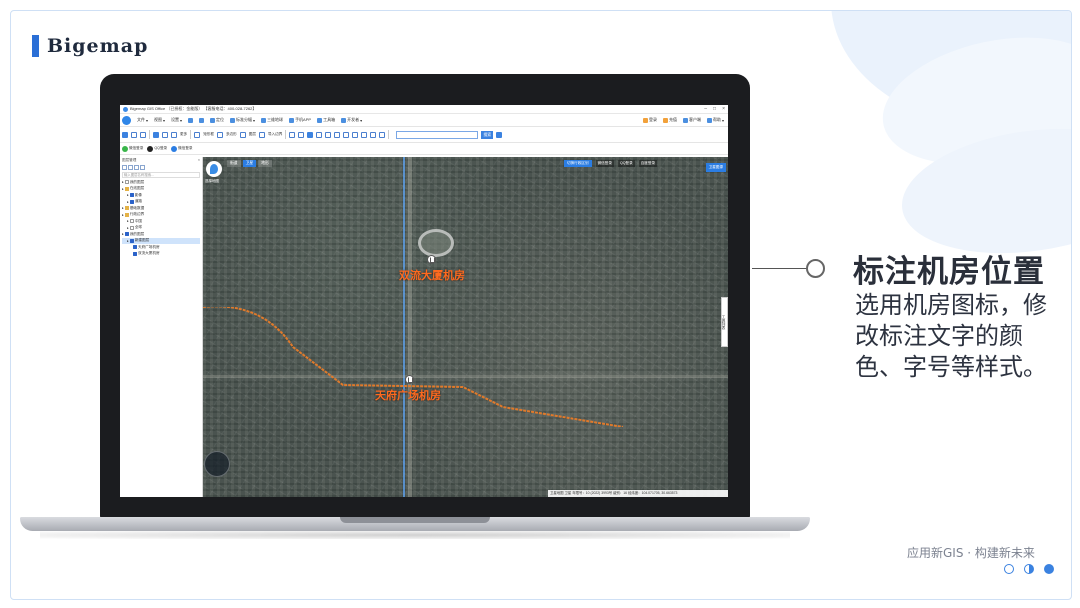 This screenshot has width=1080, height=608. I want to click on map-label-1: 双流大厦机房, so click(432, 275).